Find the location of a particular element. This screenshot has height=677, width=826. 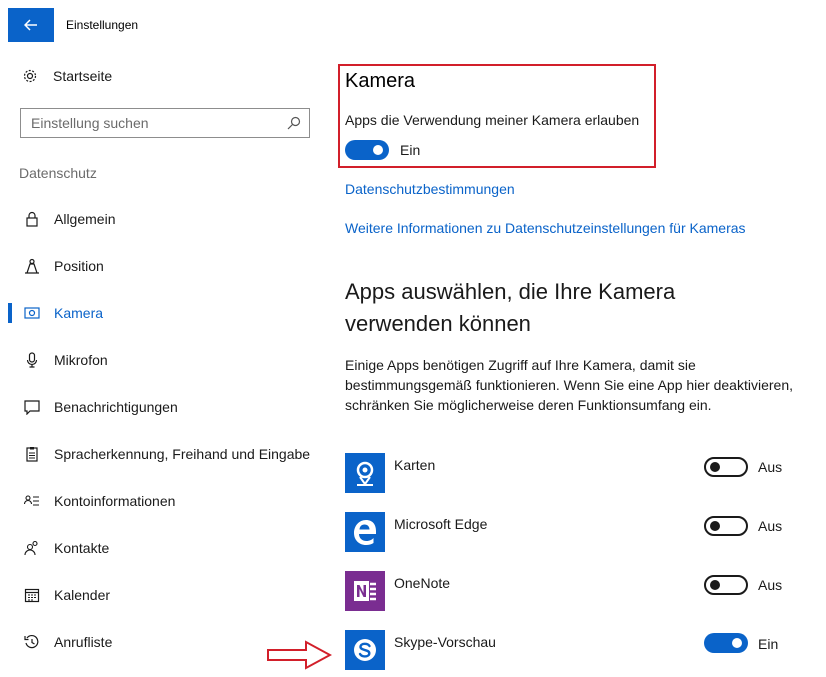

sidebar-item-label: Benachrichtigungen is located at coordinates (116, 407).